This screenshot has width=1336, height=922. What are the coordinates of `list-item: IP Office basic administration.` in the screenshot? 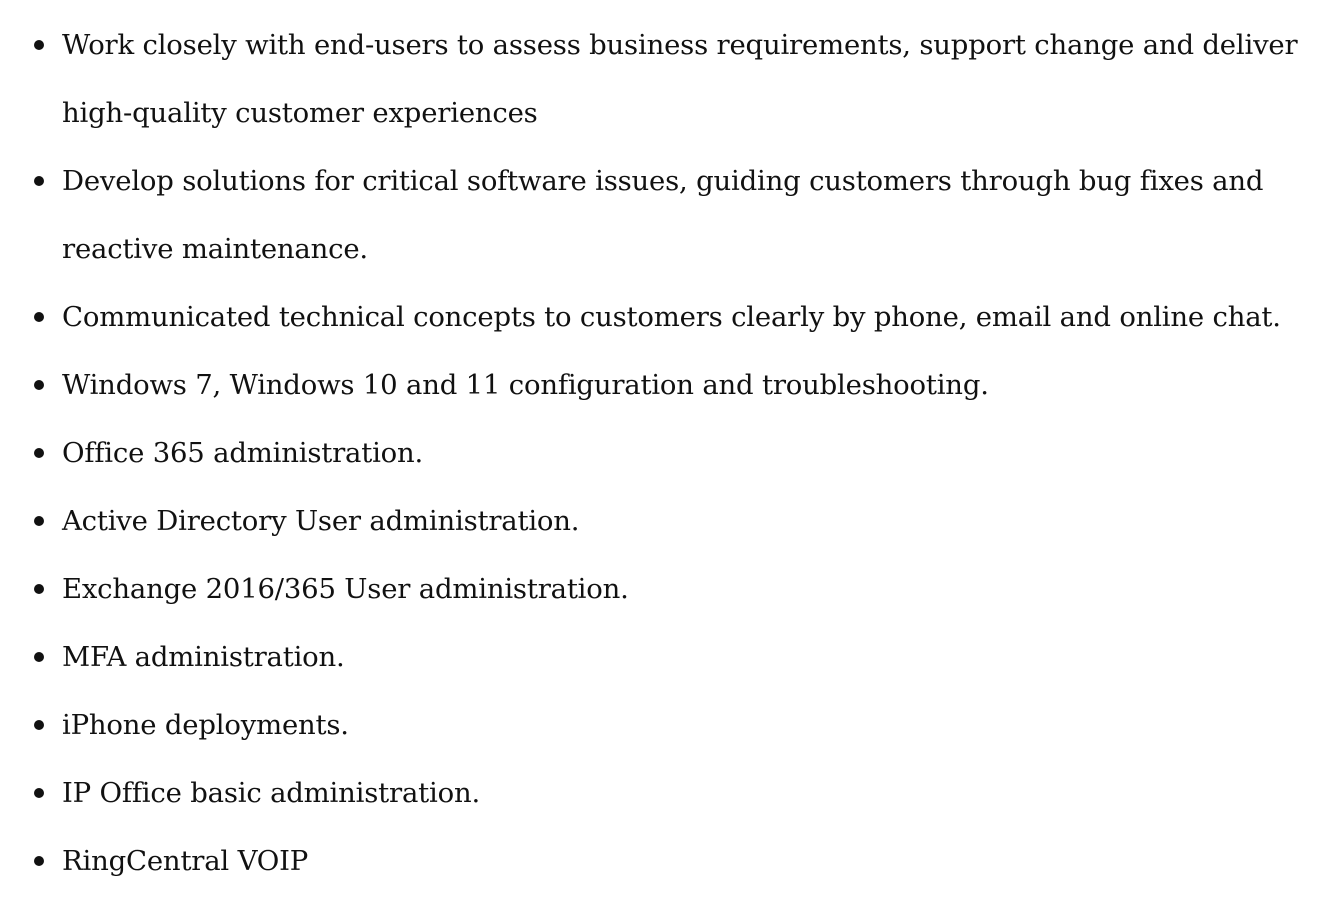 It's located at (668, 793).